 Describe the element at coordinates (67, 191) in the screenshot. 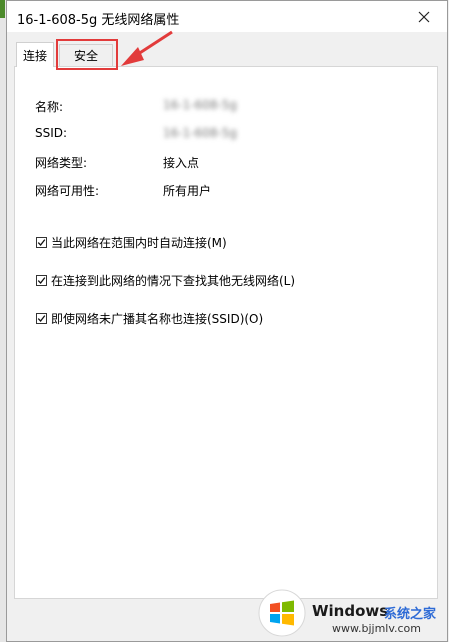

I see `availability-label: 网络可用性:` at that location.